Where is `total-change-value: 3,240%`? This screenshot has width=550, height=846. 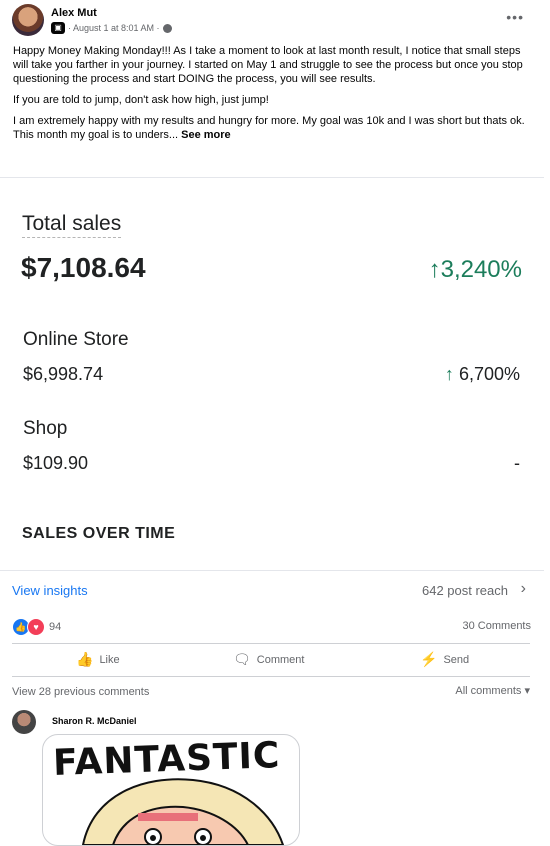 total-change-value: 3,240% is located at coordinates (481, 269).